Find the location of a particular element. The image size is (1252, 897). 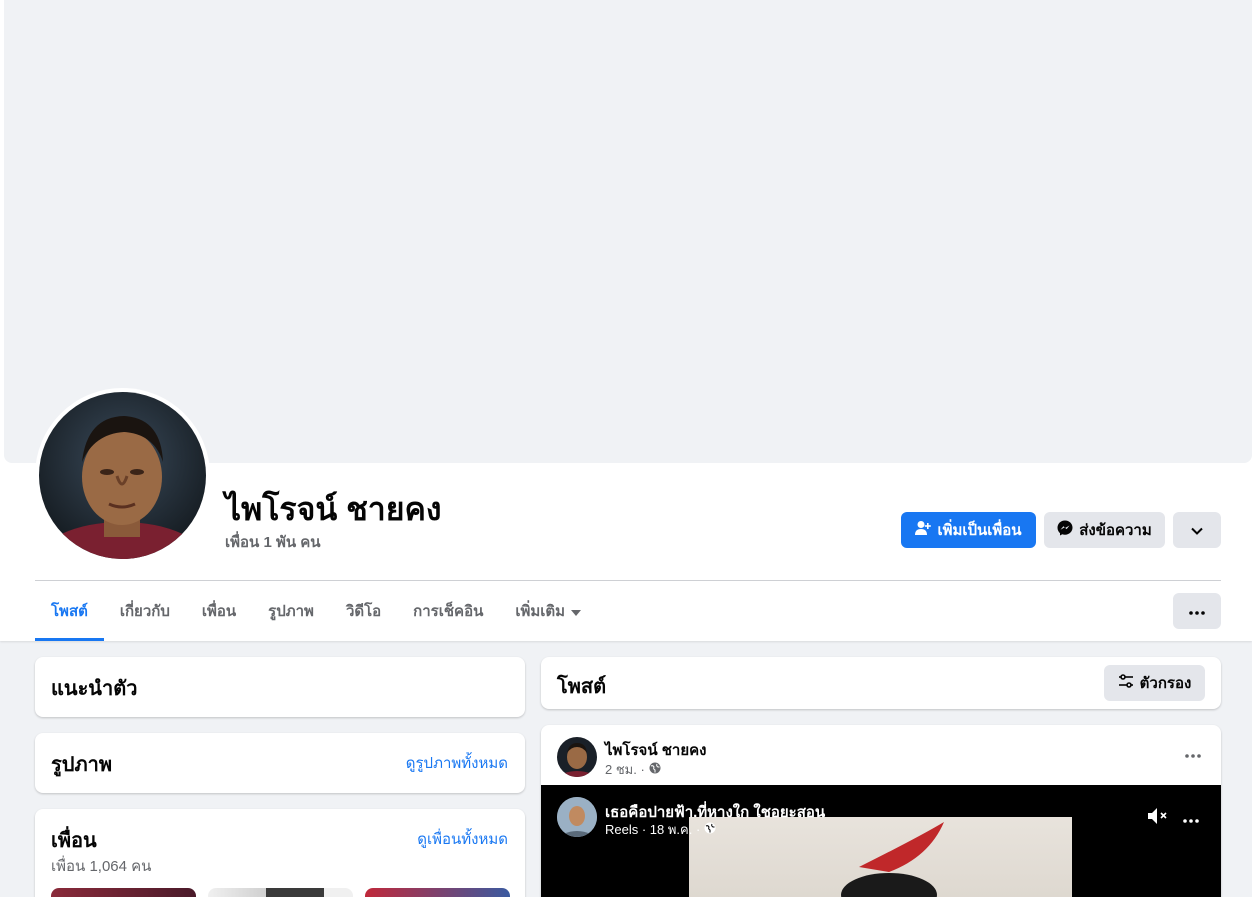

message-button: ส่งข้อความ is located at coordinates (1104, 530).